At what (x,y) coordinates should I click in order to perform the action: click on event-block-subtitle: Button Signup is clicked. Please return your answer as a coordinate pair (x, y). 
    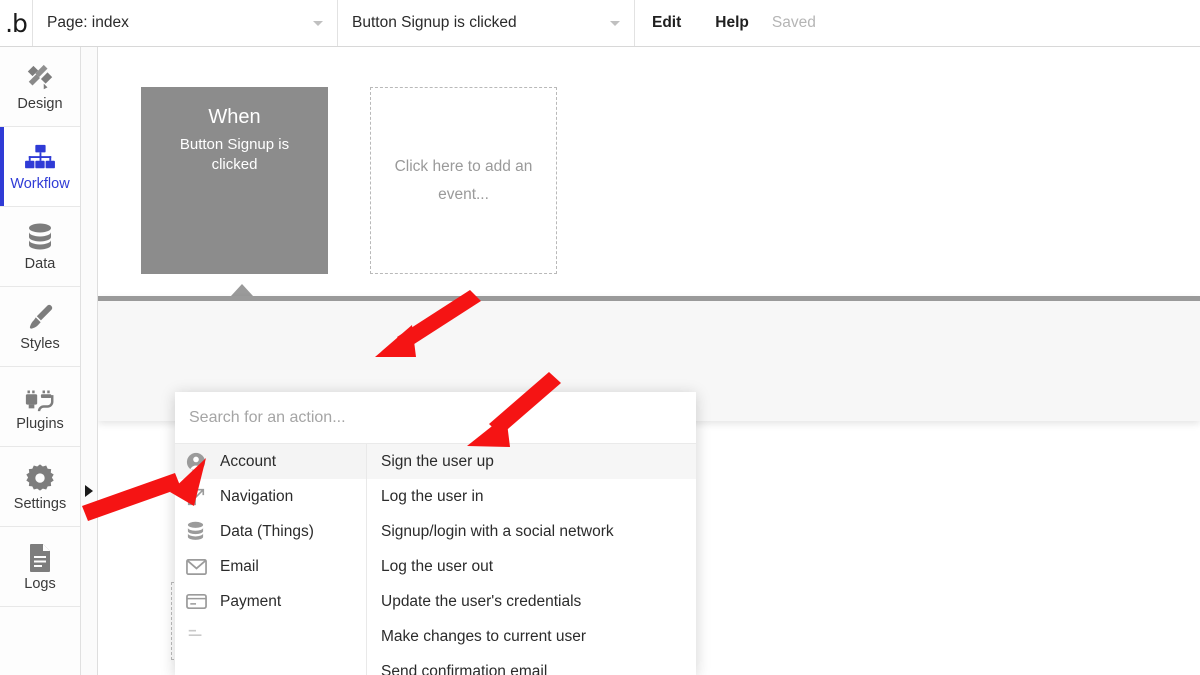
    Looking at the image, I should click on (234, 155).